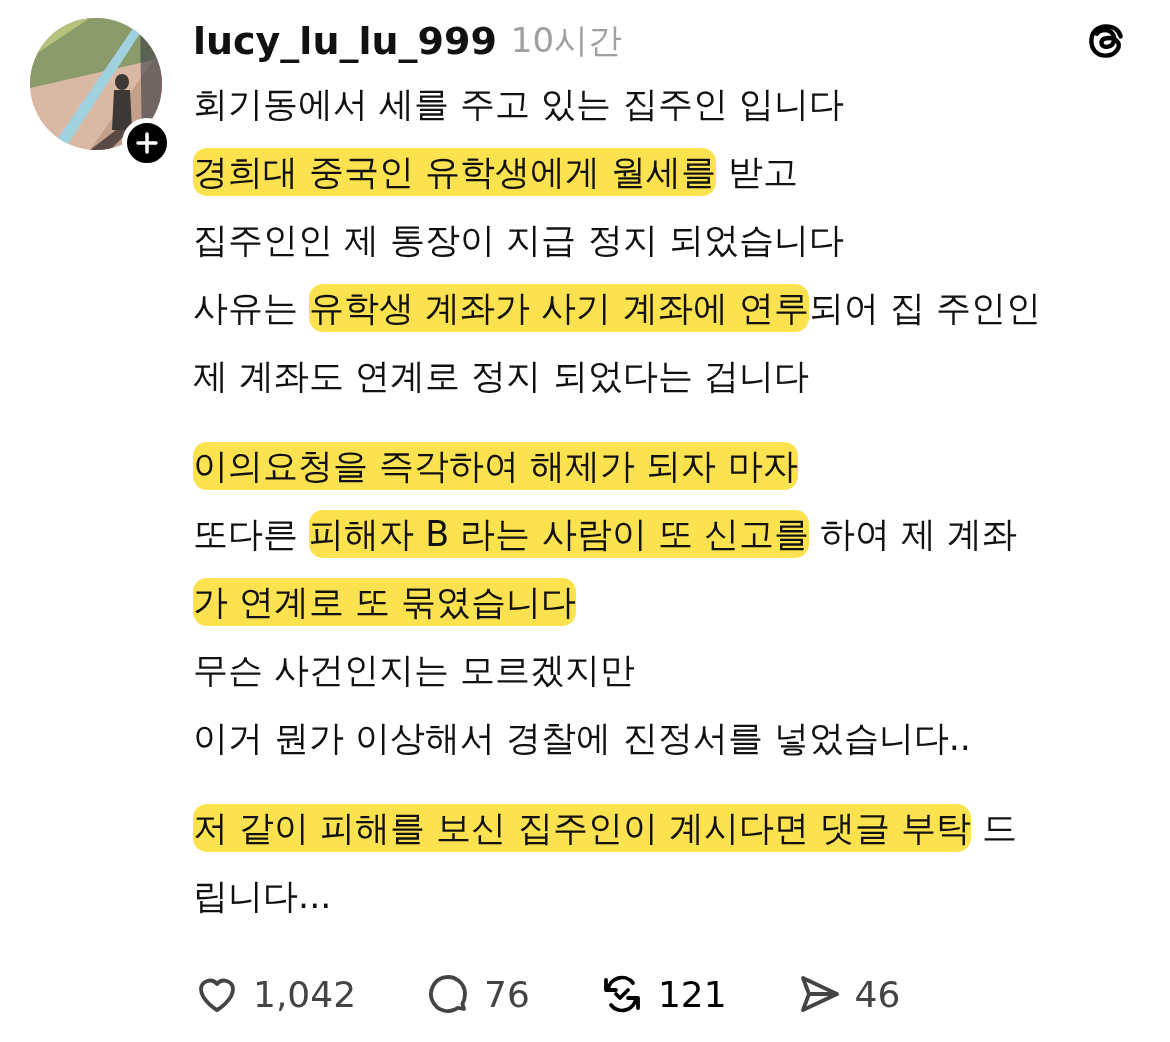 This screenshot has height=1042, width=1170. What do you see at coordinates (519, 240) in the screenshot?
I see `post-text-line: 집주인인 제 통장이 지급 정지 되었습니다` at bounding box center [519, 240].